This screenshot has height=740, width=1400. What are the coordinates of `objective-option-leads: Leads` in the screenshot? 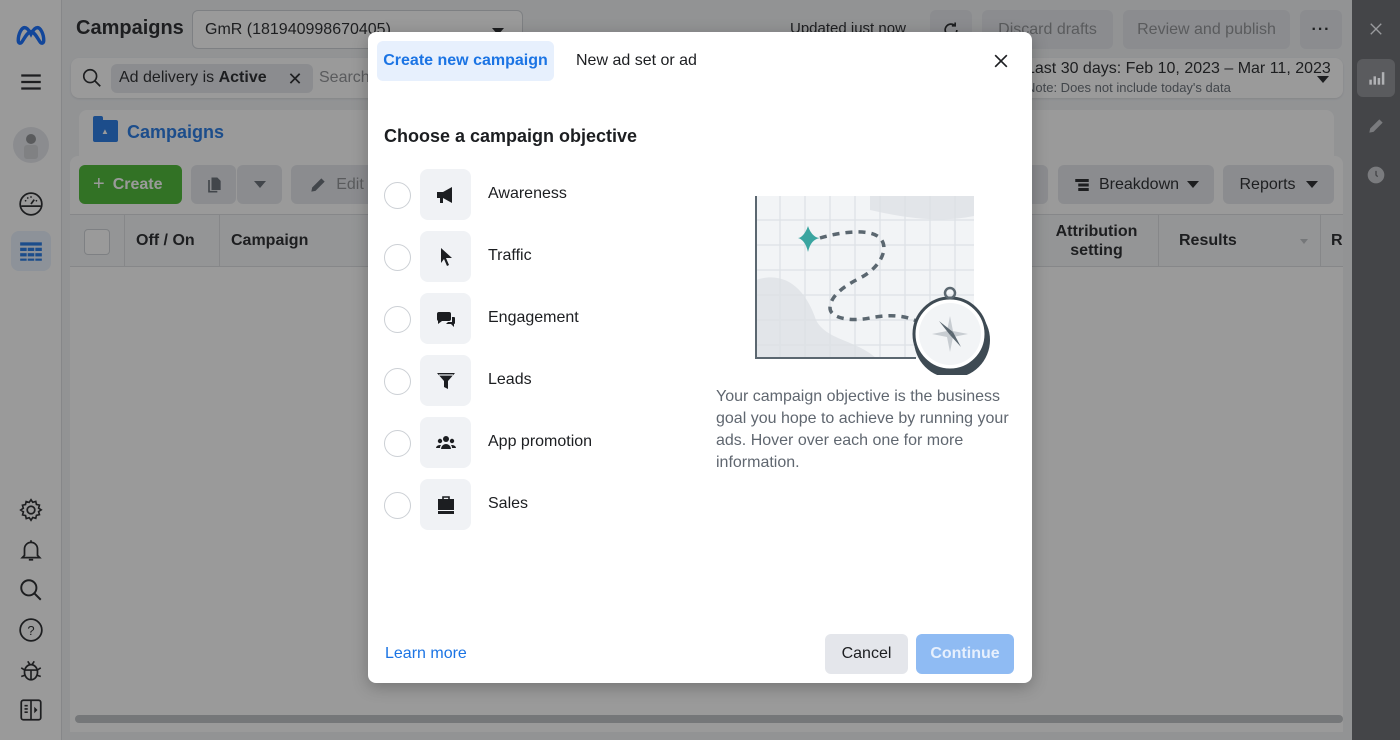 It's located at (534, 381).